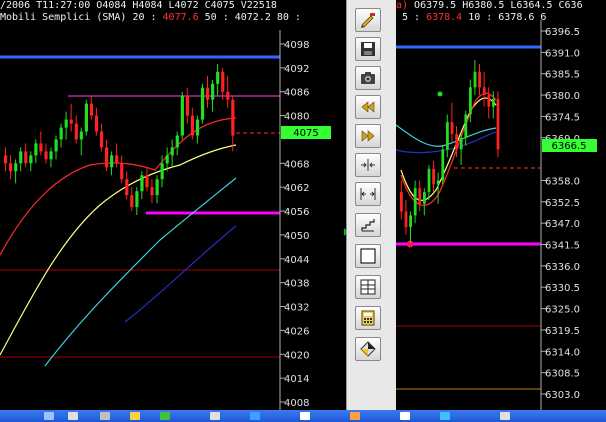 This screenshot has height=422, width=606. Describe the element at coordinates (562, 75) in the screenshot. I see `right-axis-label: 6385.5` at that location.